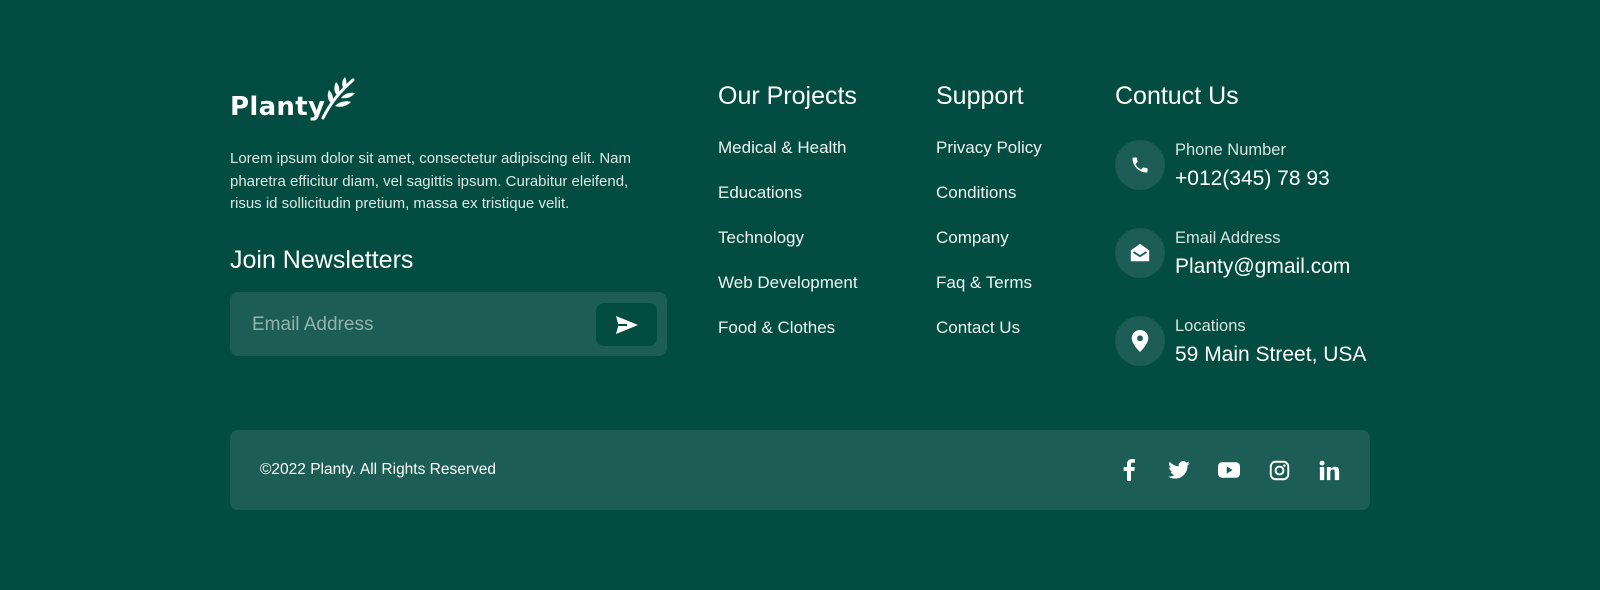 The width and height of the screenshot is (1600, 590). I want to click on location-label: Locations, so click(1210, 326).